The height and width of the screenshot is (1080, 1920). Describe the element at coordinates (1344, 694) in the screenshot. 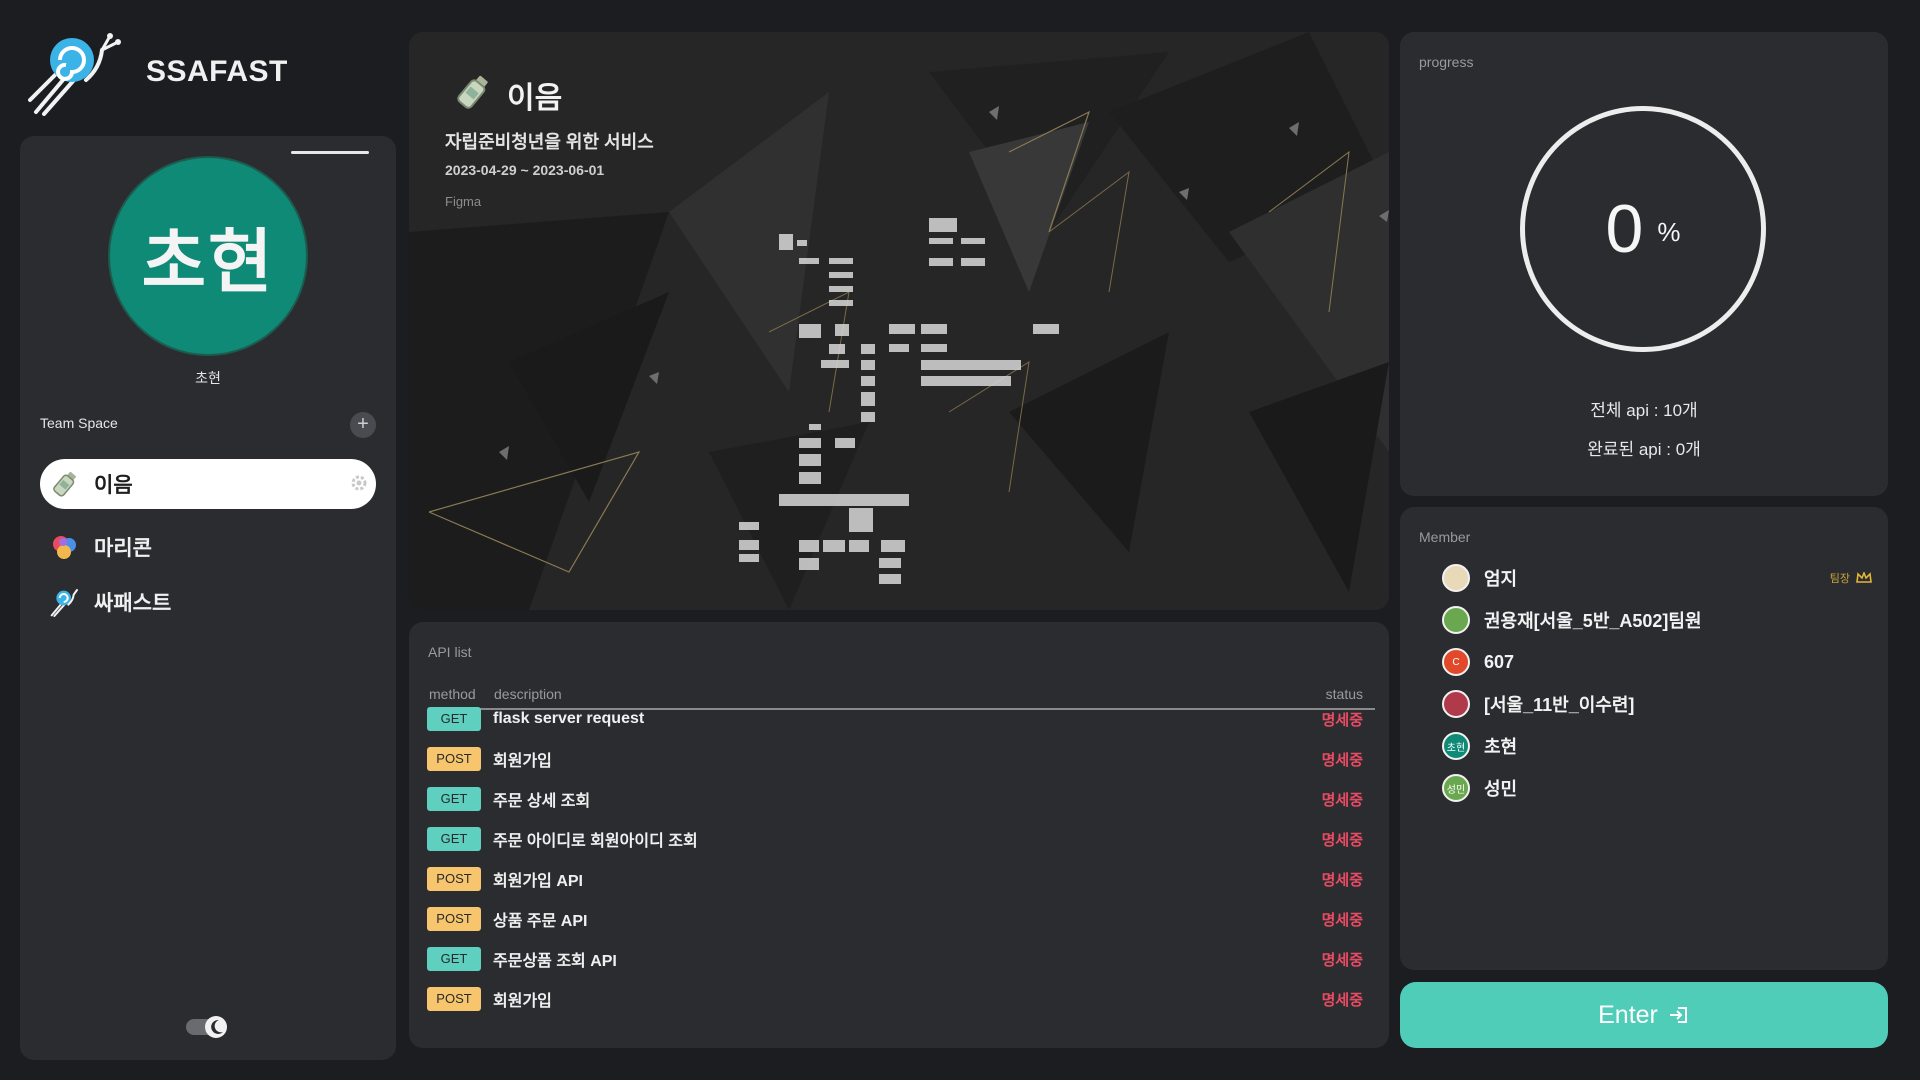

I see `column-status: status` at that location.